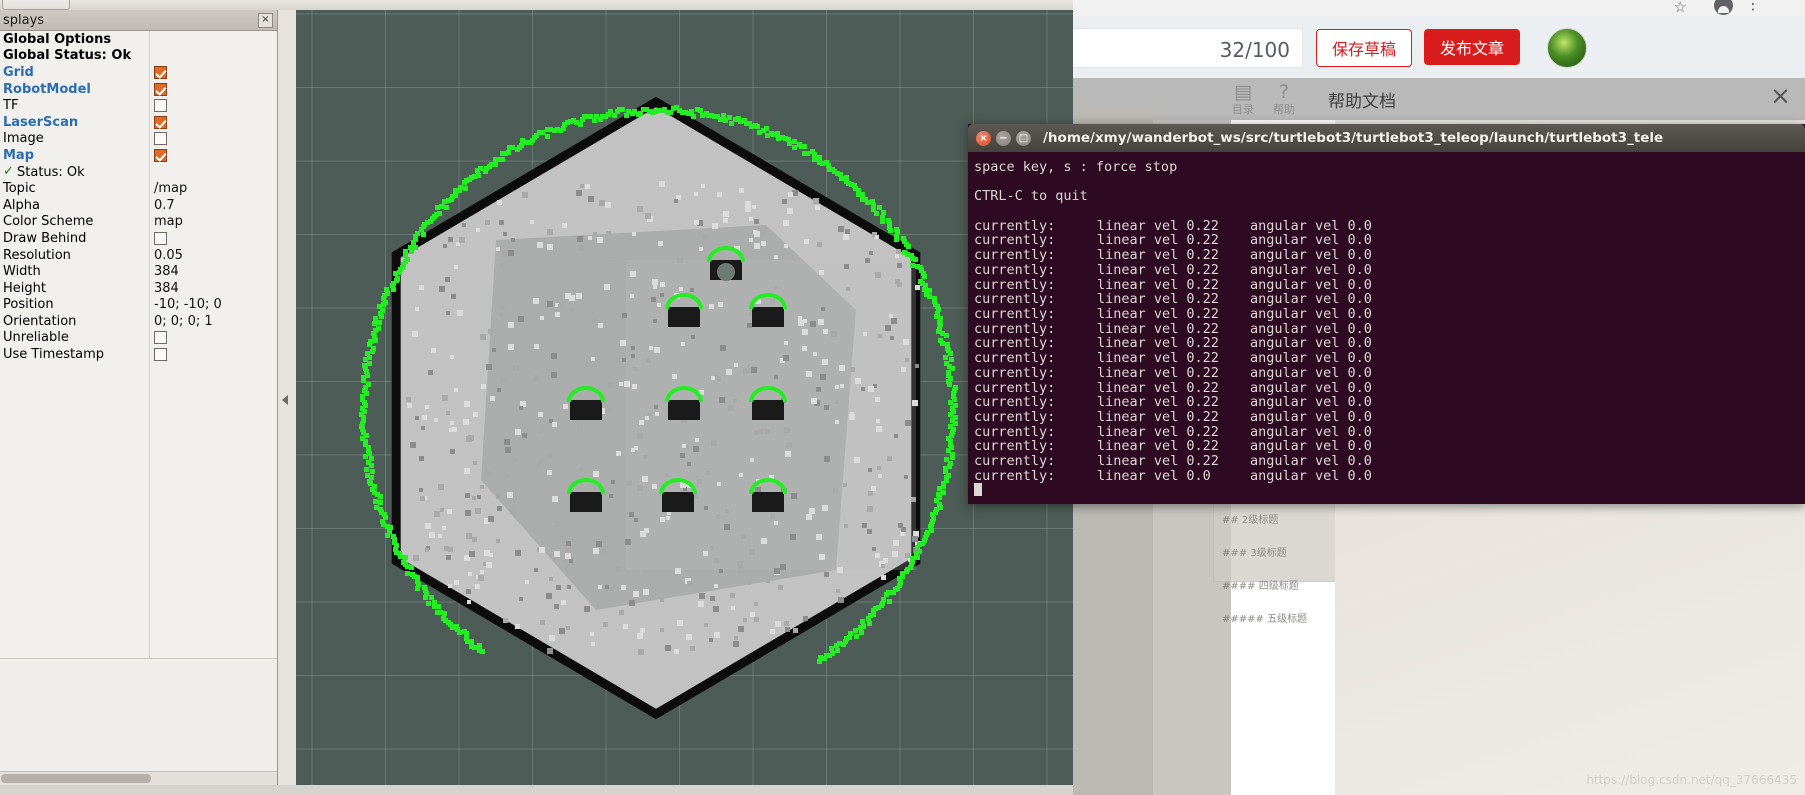 This screenshot has height=795, width=1805. Describe the element at coordinates (1254, 553) in the screenshot. I see `thumbnail-line: ### 3级标题` at that location.